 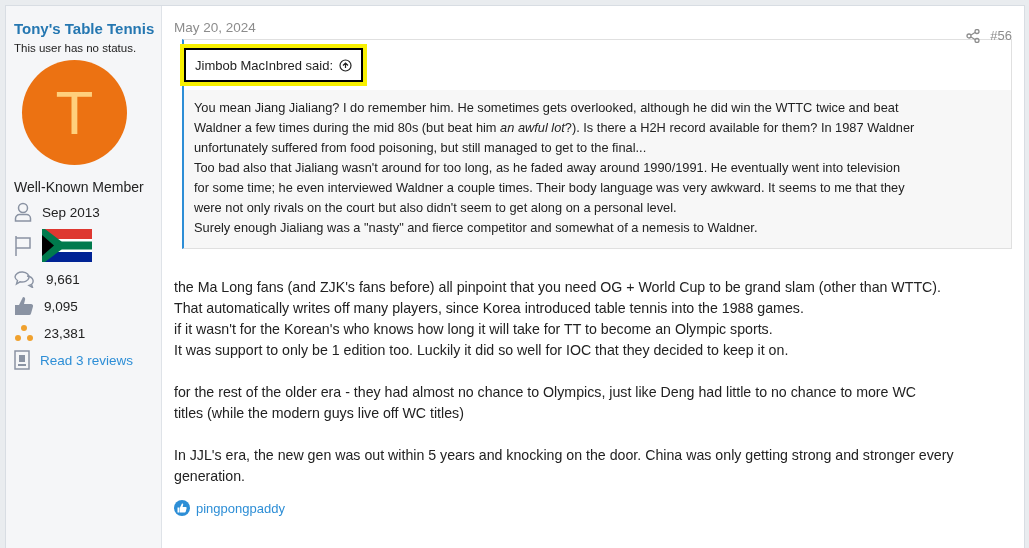 I want to click on circle-arrow-icon, so click(x=345, y=65).